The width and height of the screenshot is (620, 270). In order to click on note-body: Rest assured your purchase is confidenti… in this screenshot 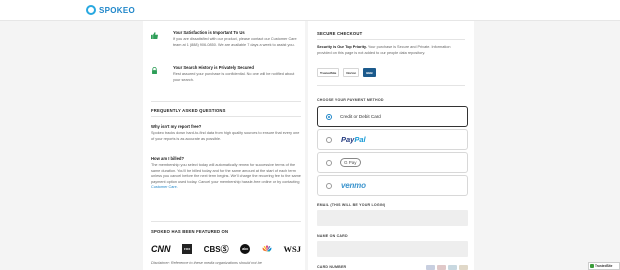, I will do `click(234, 77)`.